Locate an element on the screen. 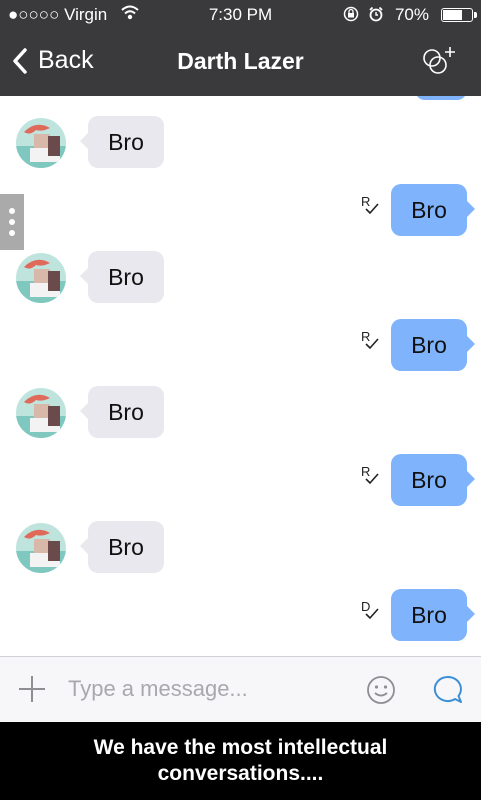  nav-bar: Back Darth Lazer is located at coordinates (240, 63).